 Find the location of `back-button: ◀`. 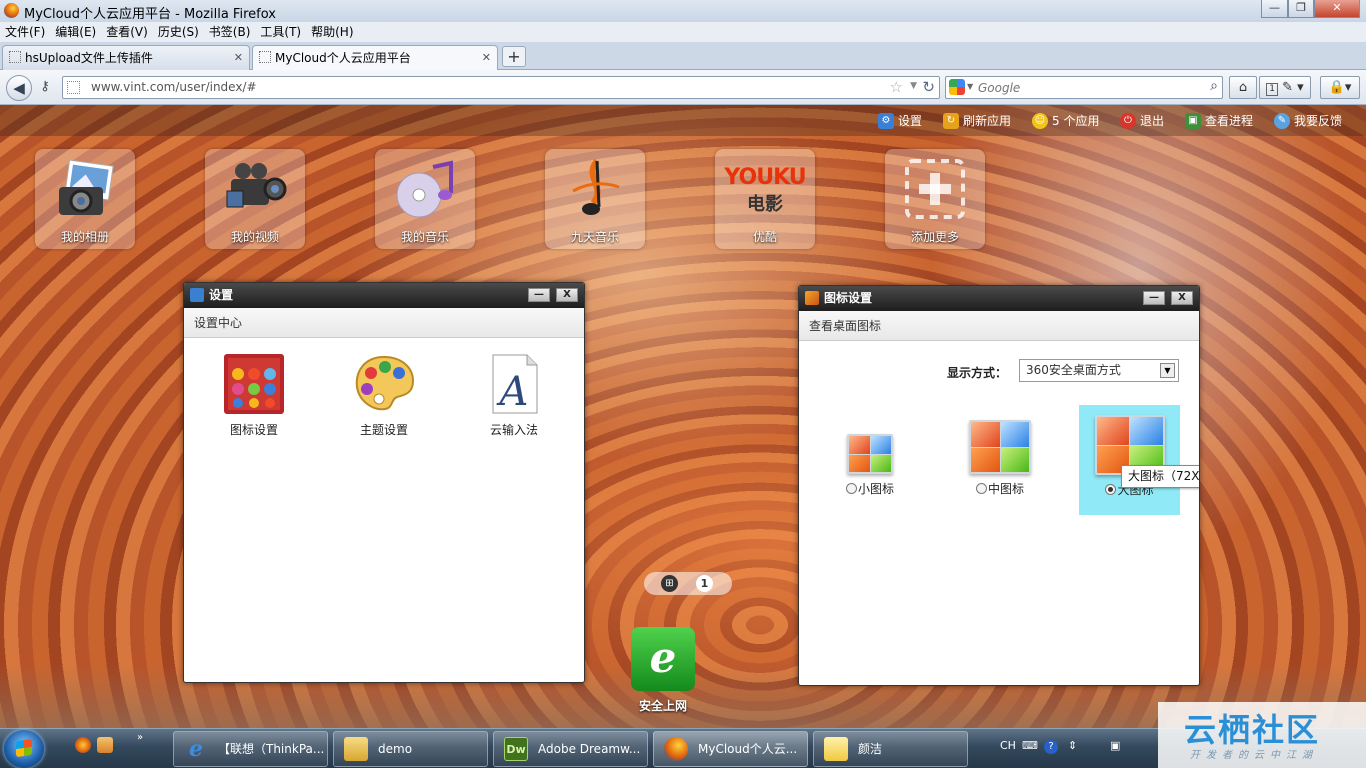

back-button: ◀ is located at coordinates (19, 88).